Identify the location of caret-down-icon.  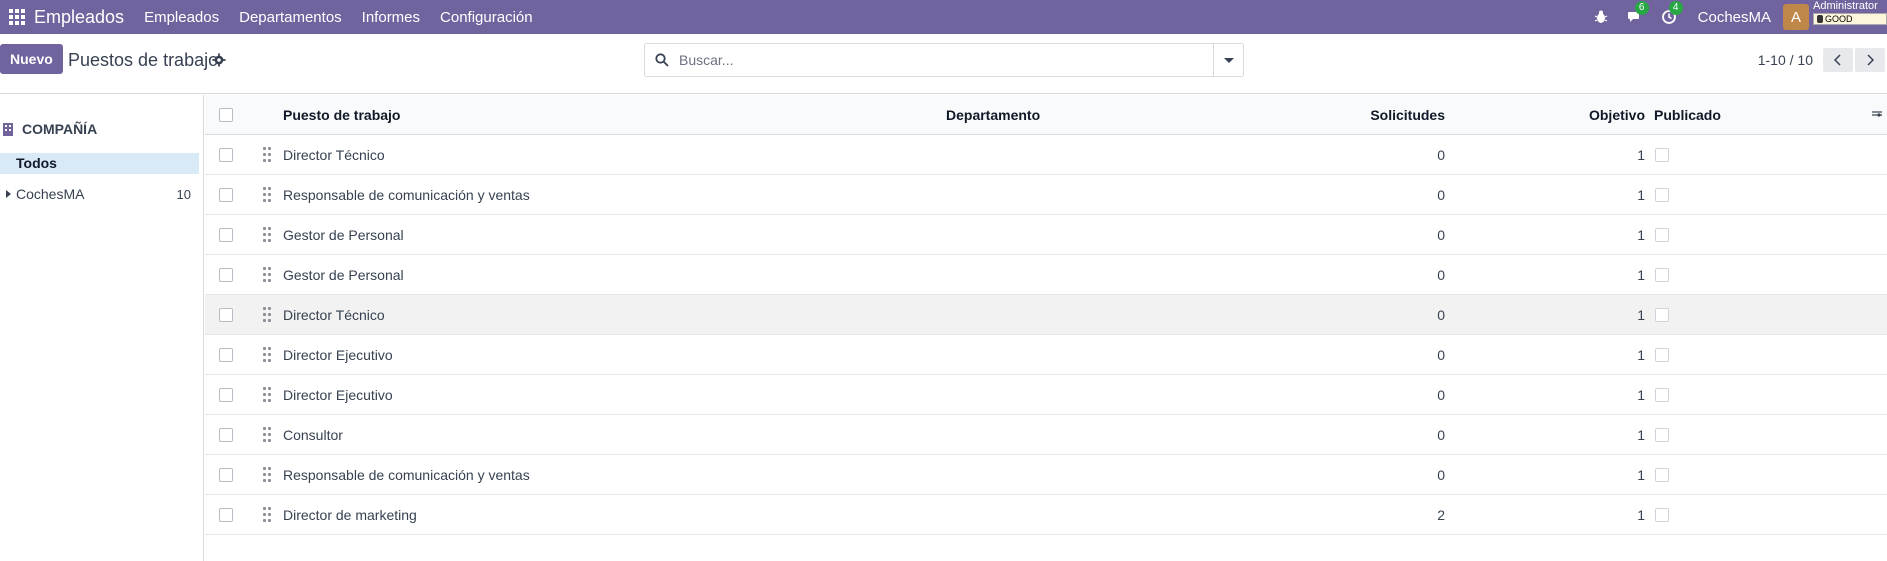
(1228, 60).